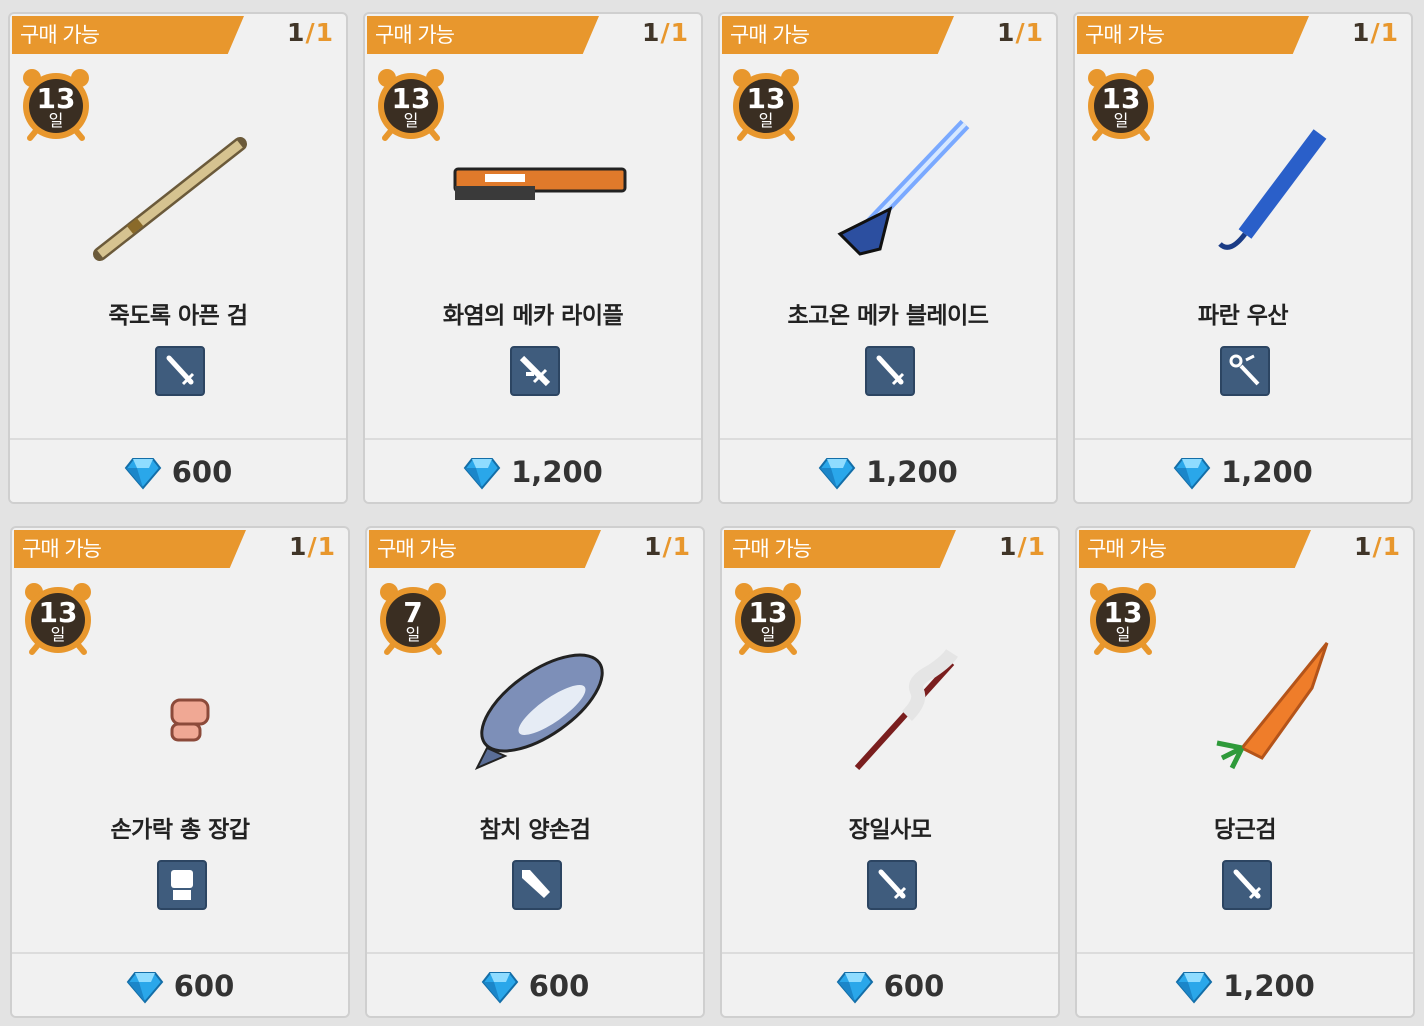 This screenshot has width=1424, height=1026. What do you see at coordinates (1243, 316) in the screenshot?
I see `item-name: 파란 우산` at bounding box center [1243, 316].